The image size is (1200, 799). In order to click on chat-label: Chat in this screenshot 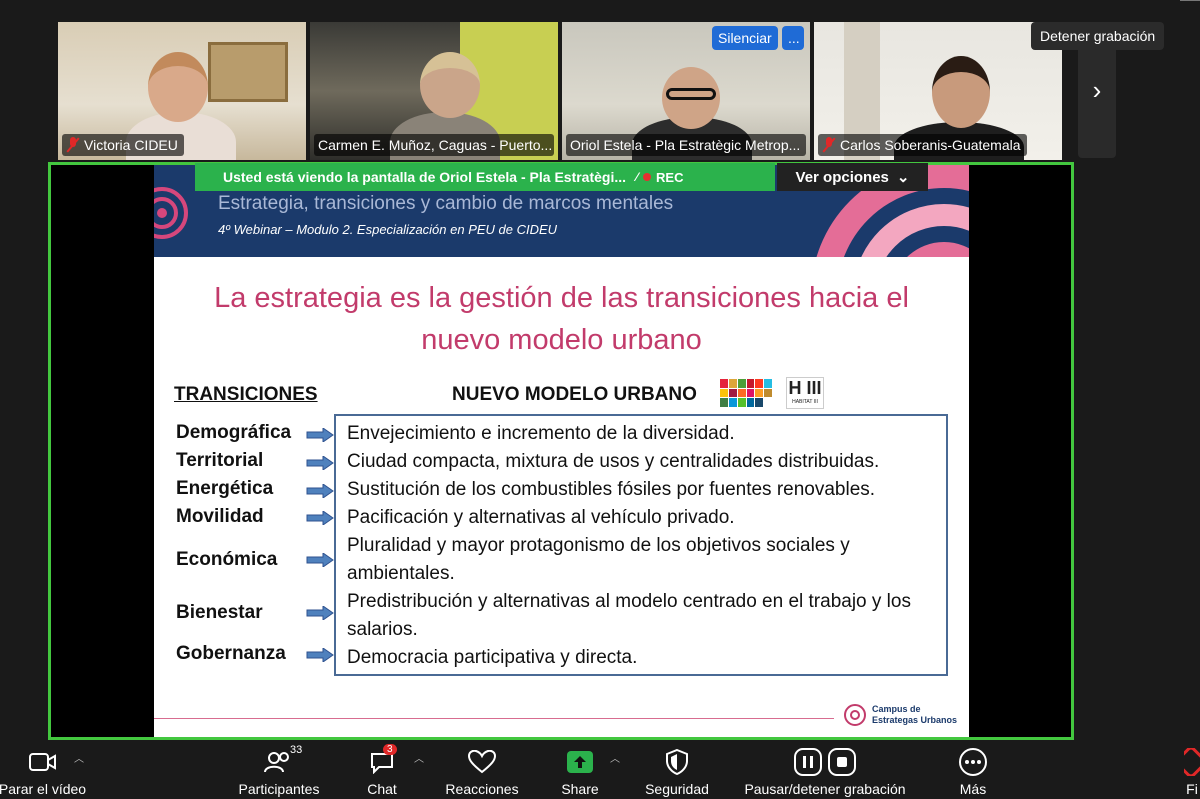, I will do `click(382, 789)`.